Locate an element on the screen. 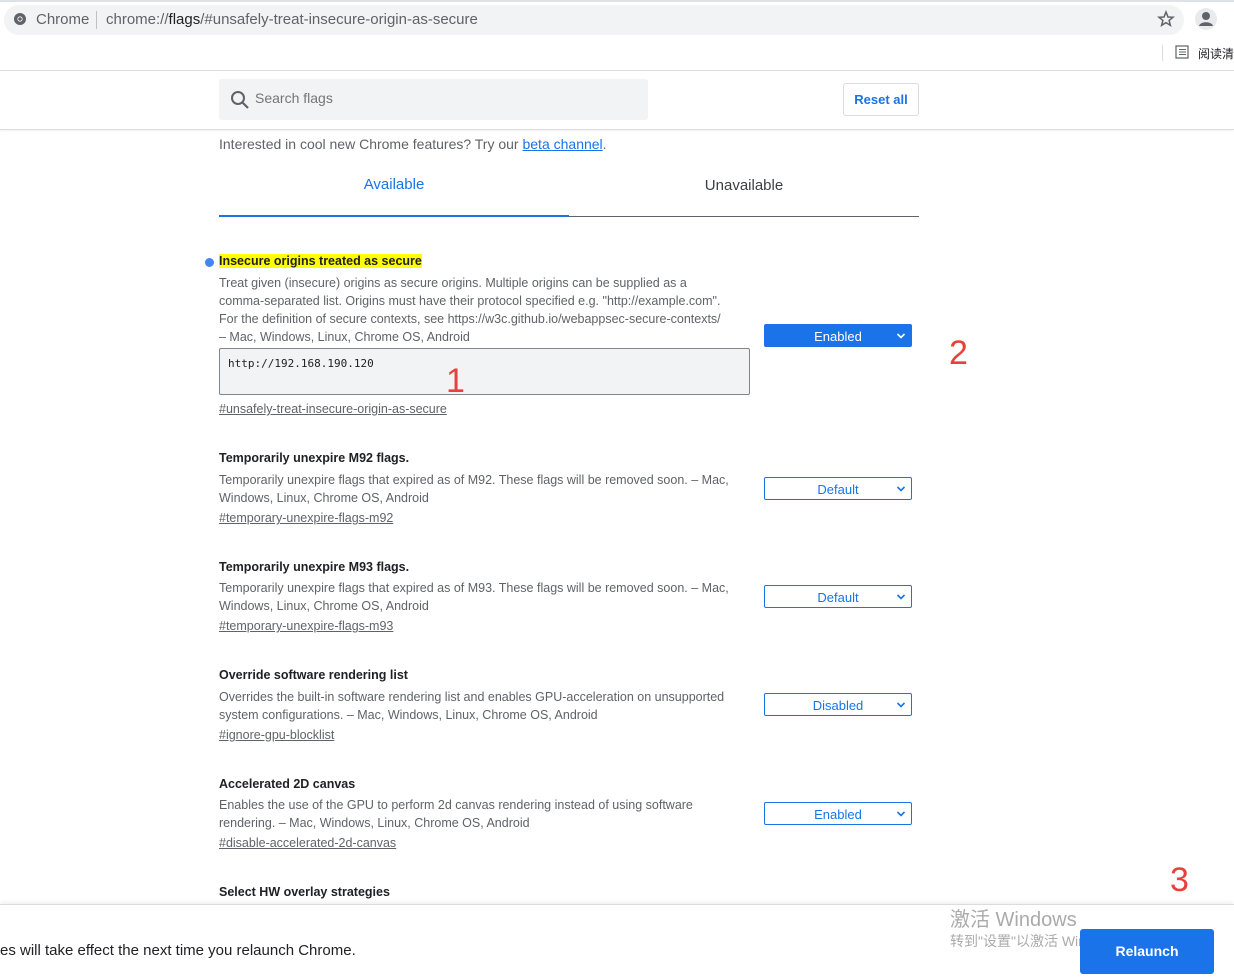 This screenshot has height=978, width=1234. modified-indicator is located at coordinates (209, 262).